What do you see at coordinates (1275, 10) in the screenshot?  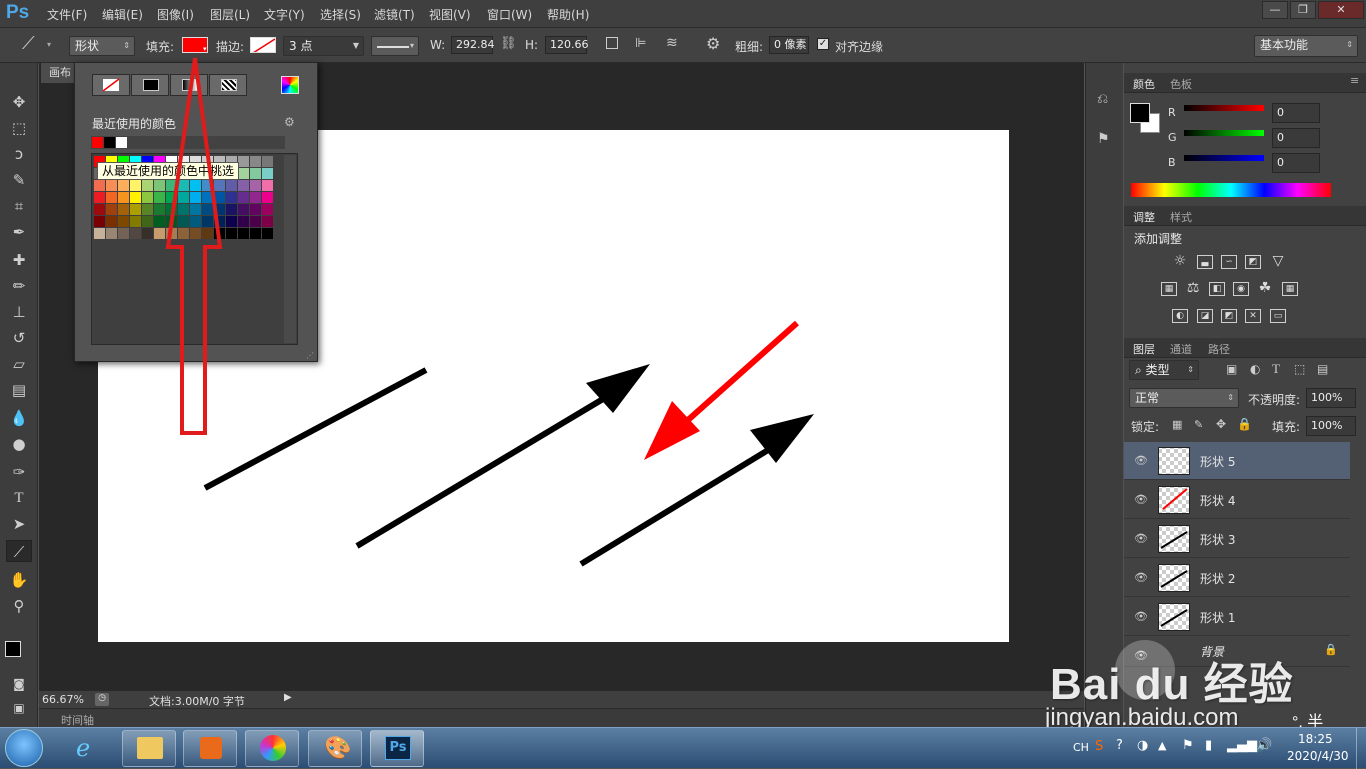 I see `minimize-button: —` at bounding box center [1275, 10].